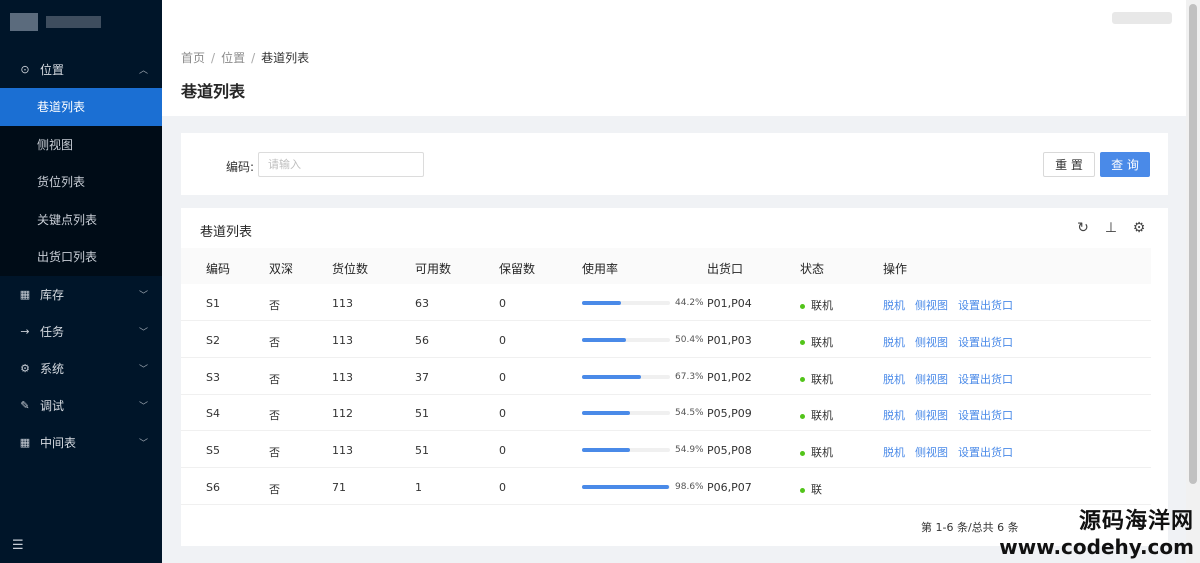 The height and width of the screenshot is (563, 1200). What do you see at coordinates (81, 368) in the screenshot?
I see `menu-item-system: ⚙ 系统 ﹀` at bounding box center [81, 368].